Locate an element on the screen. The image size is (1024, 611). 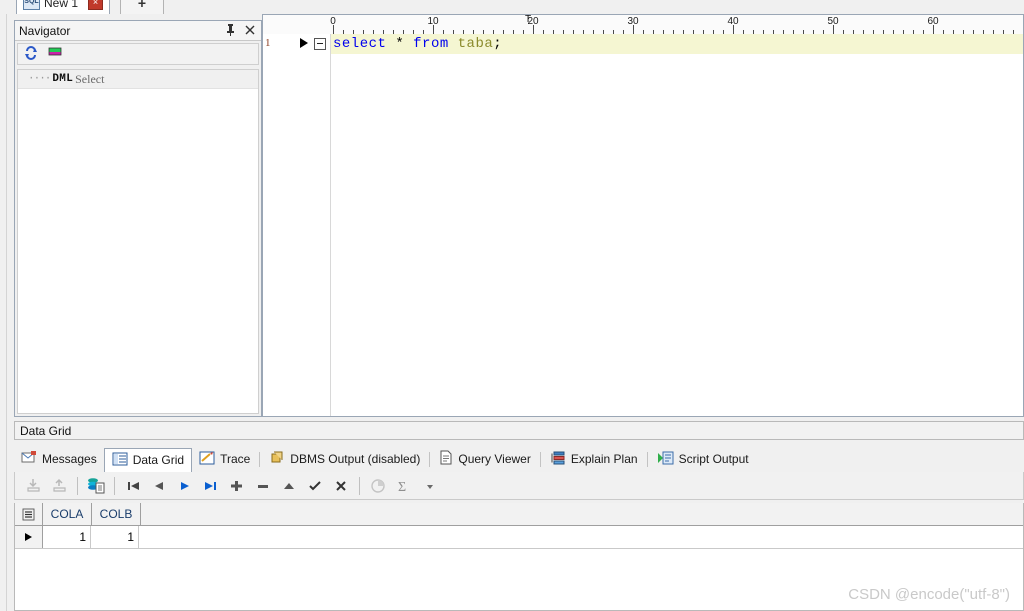
results-tab-label: Data Grid is located at coordinates (158, 460).